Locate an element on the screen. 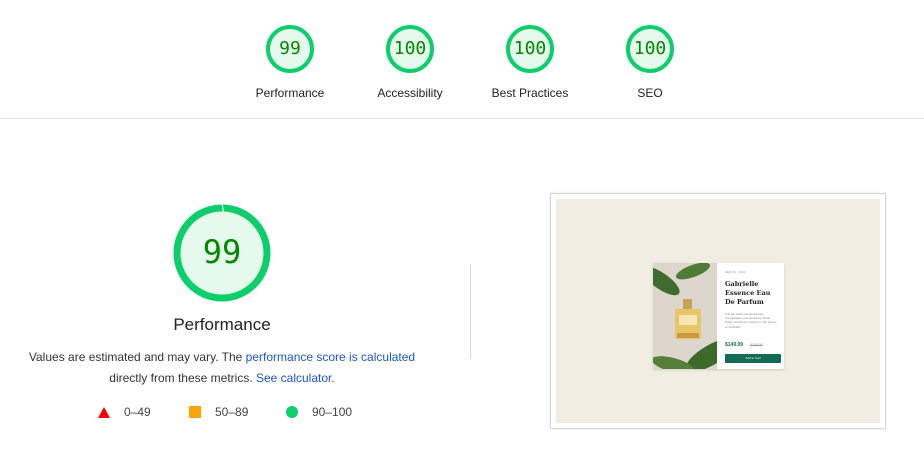  legend-pass: 90–100 is located at coordinates (319, 412).